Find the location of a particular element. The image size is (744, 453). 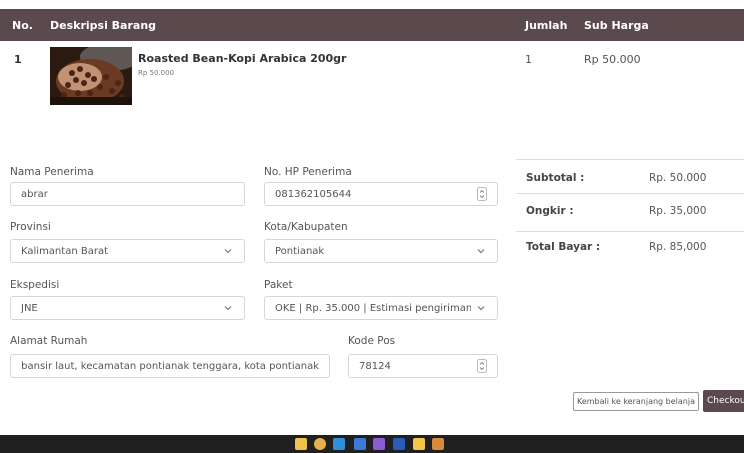

col-no: No. is located at coordinates (22, 25).